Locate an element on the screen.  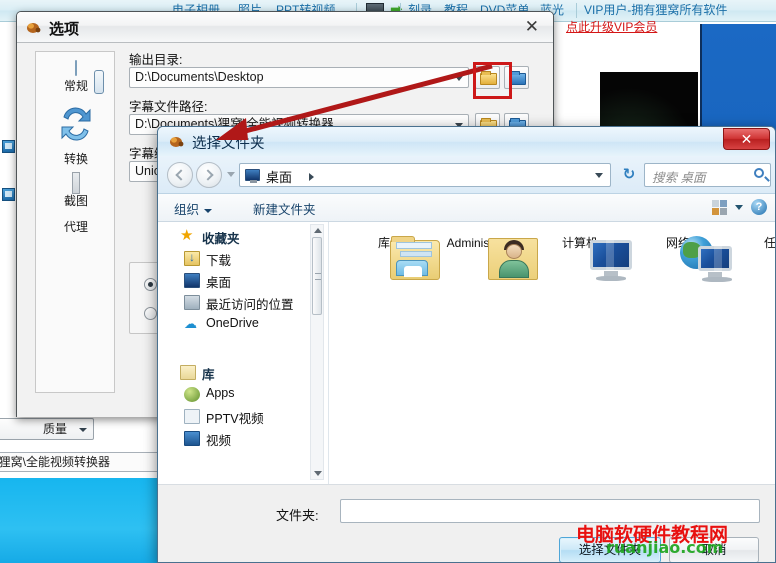
sidebar-item-proxy: 代理 is located at coordinates (76, 226).